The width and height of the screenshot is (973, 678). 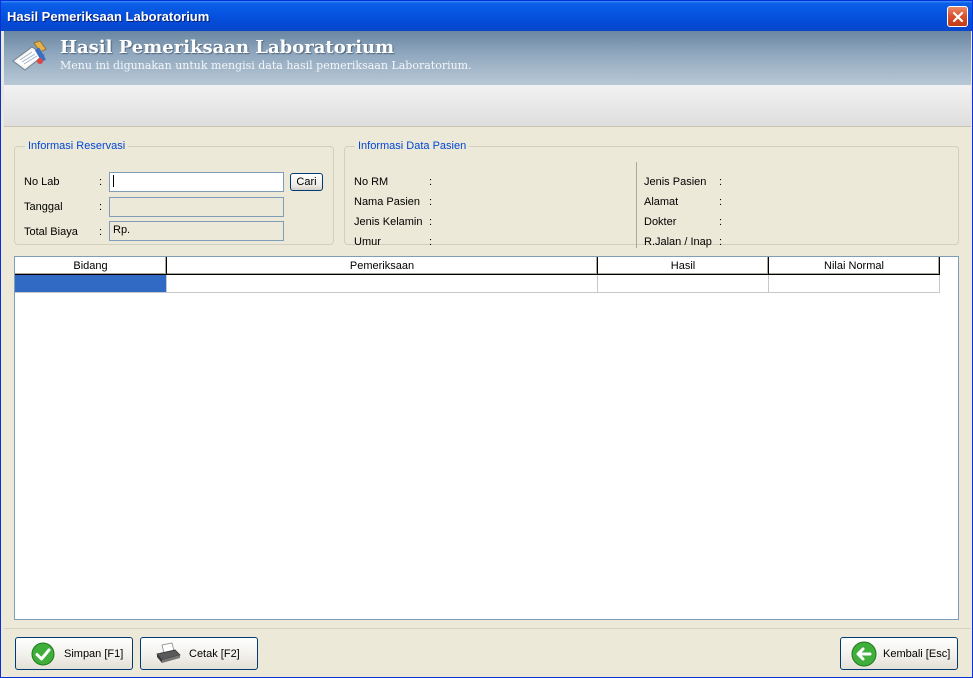 What do you see at coordinates (196, 182) in the screenshot?
I see `no-lab-input` at bounding box center [196, 182].